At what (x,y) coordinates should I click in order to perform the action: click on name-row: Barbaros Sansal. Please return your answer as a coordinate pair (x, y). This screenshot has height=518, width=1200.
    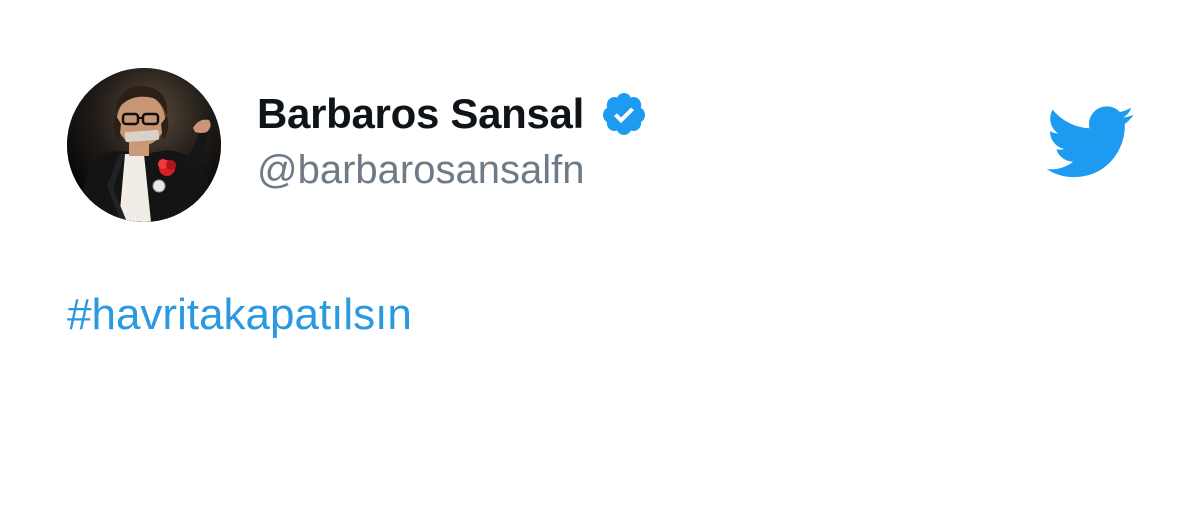
    Looking at the image, I should click on (452, 114).